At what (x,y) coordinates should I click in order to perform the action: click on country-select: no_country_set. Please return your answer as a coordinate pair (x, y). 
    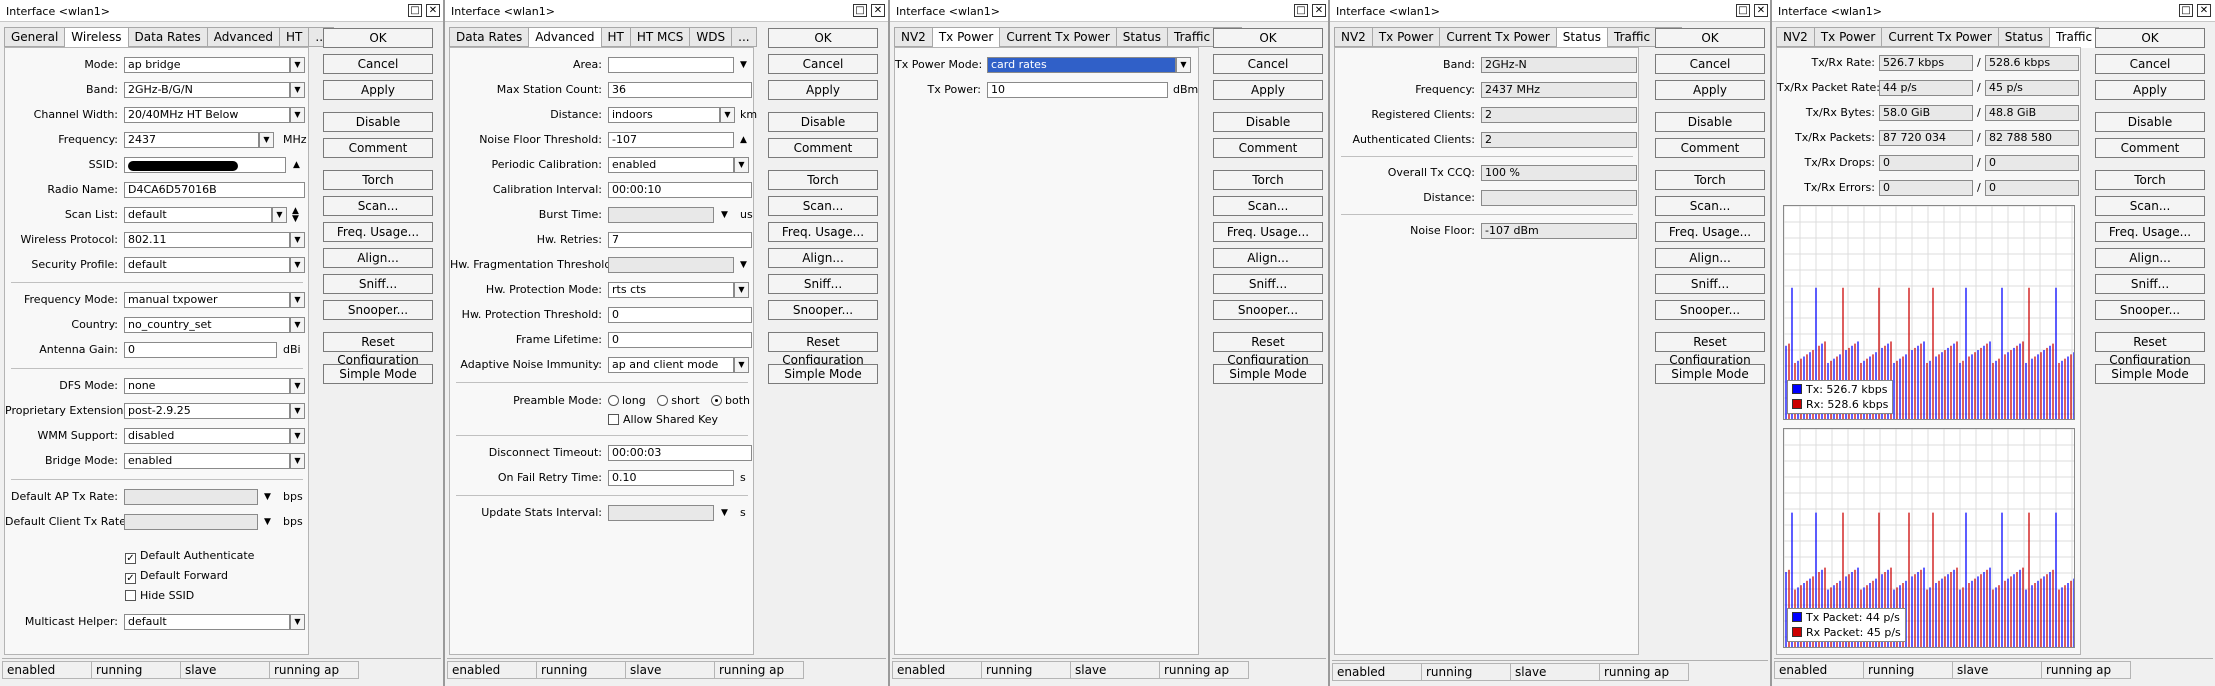
    Looking at the image, I should click on (207, 325).